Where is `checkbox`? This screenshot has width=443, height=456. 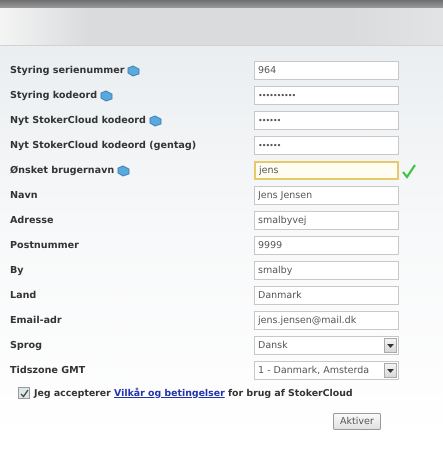
checkbox is located at coordinates (24, 393).